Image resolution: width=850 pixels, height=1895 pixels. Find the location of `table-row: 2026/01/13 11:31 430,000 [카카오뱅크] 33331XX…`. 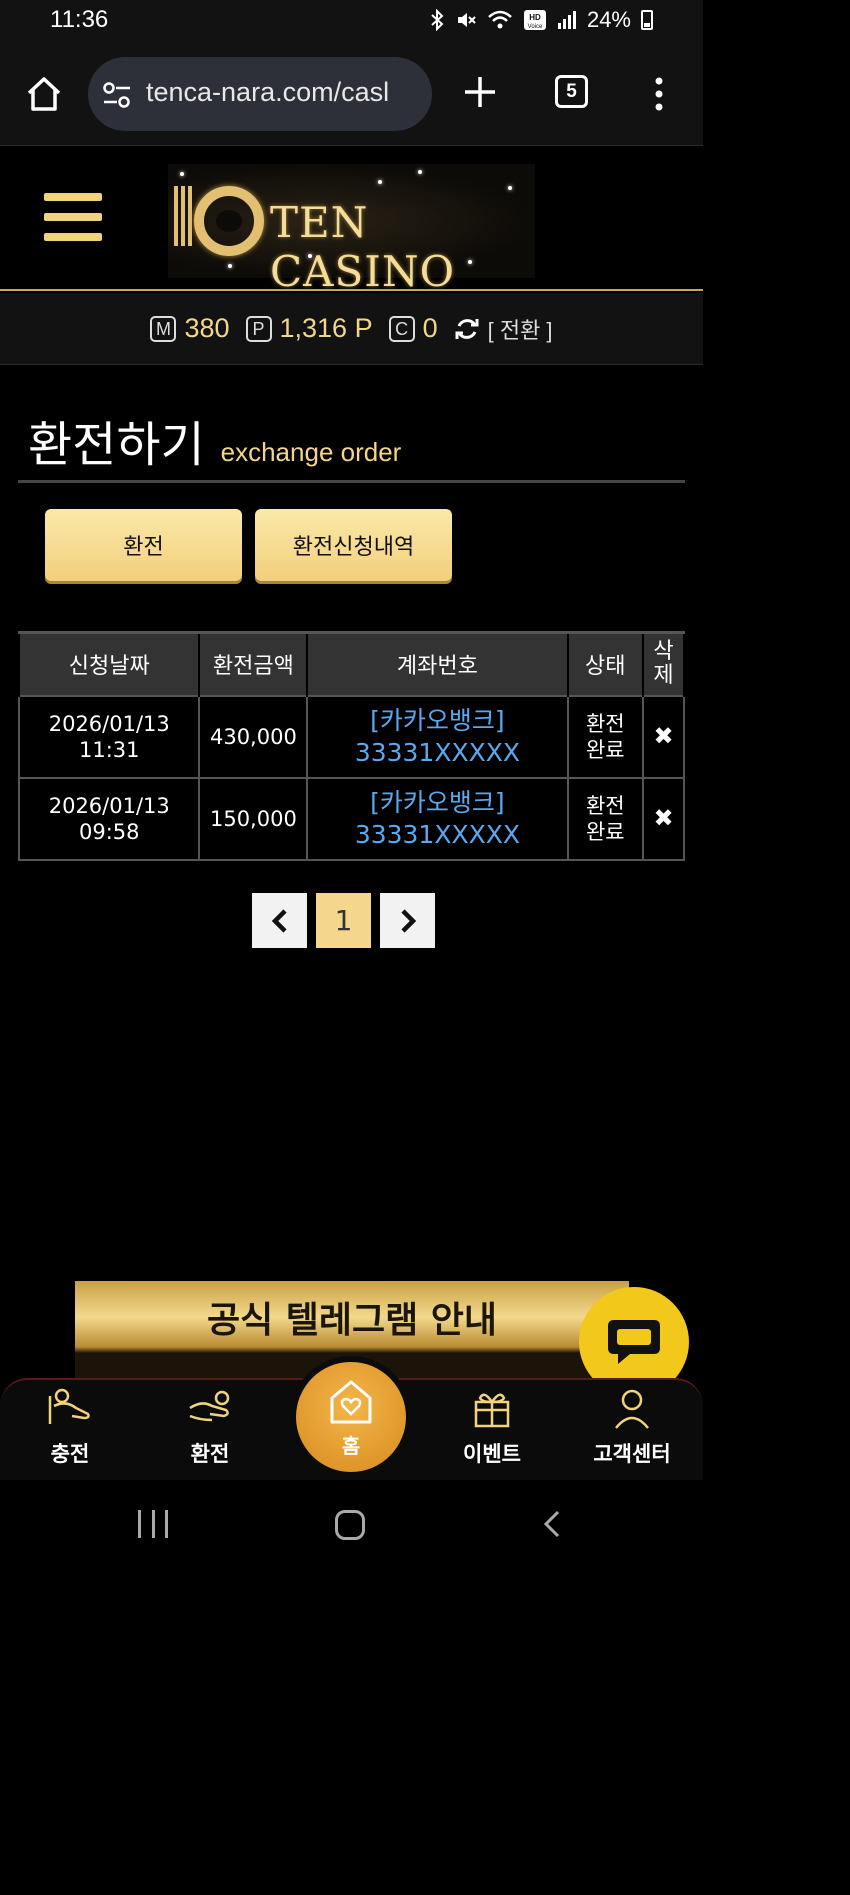

table-row: 2026/01/13 11:31 430,000 [카카오뱅크] 33331XX… is located at coordinates (351, 736).